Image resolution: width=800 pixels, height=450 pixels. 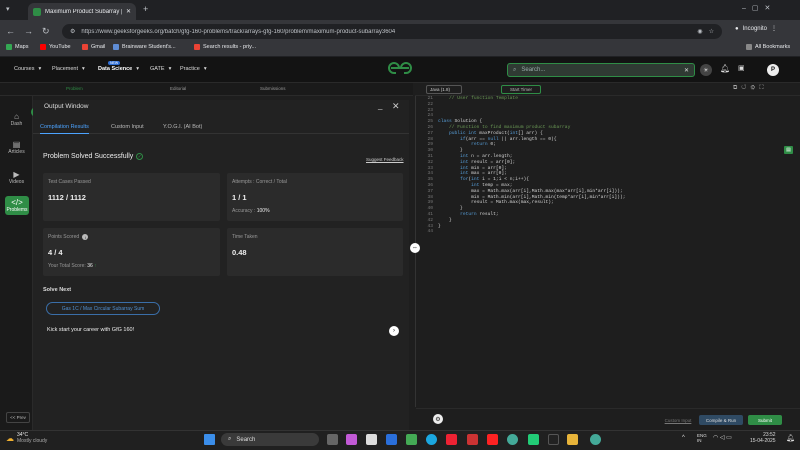 I want to click on bookmark-maps: Maps, so click(x=17, y=47).